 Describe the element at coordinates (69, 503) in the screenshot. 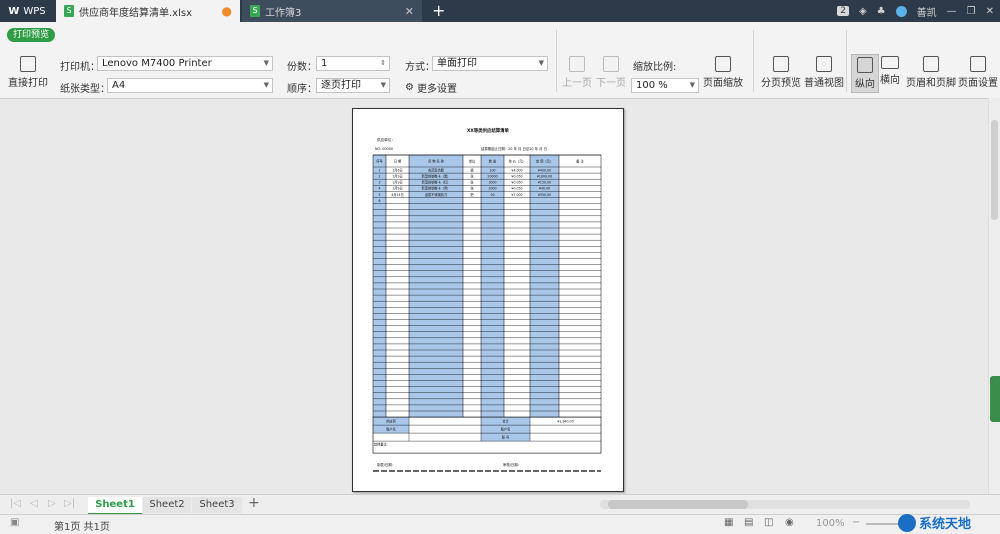

I see `last-sheet-icon: ▷|` at that location.